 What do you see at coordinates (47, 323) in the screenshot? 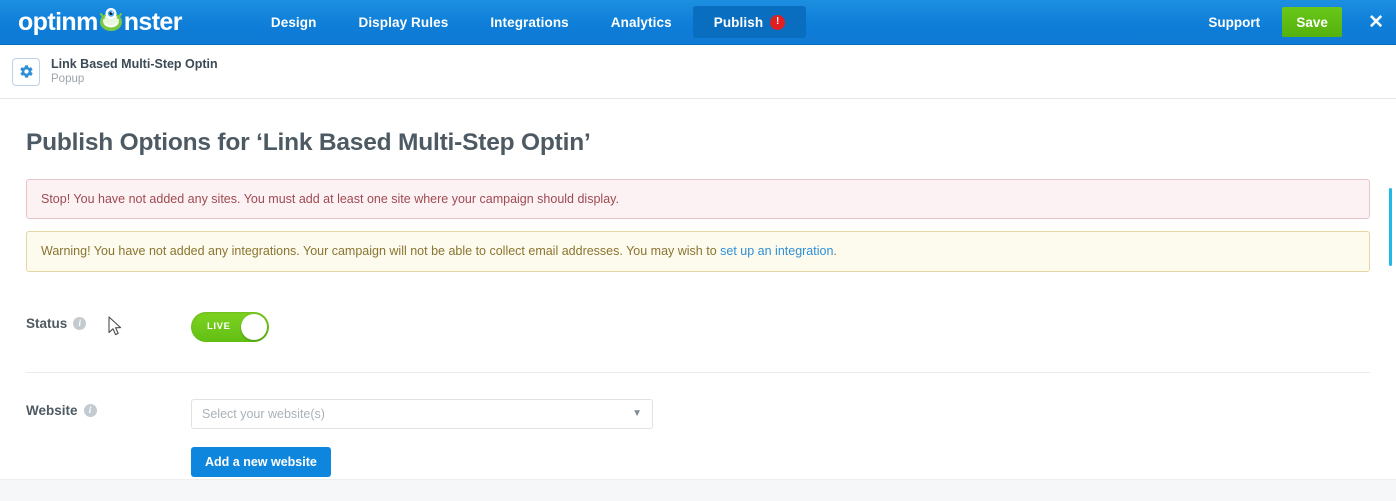
I see `status-label: Status` at bounding box center [47, 323].